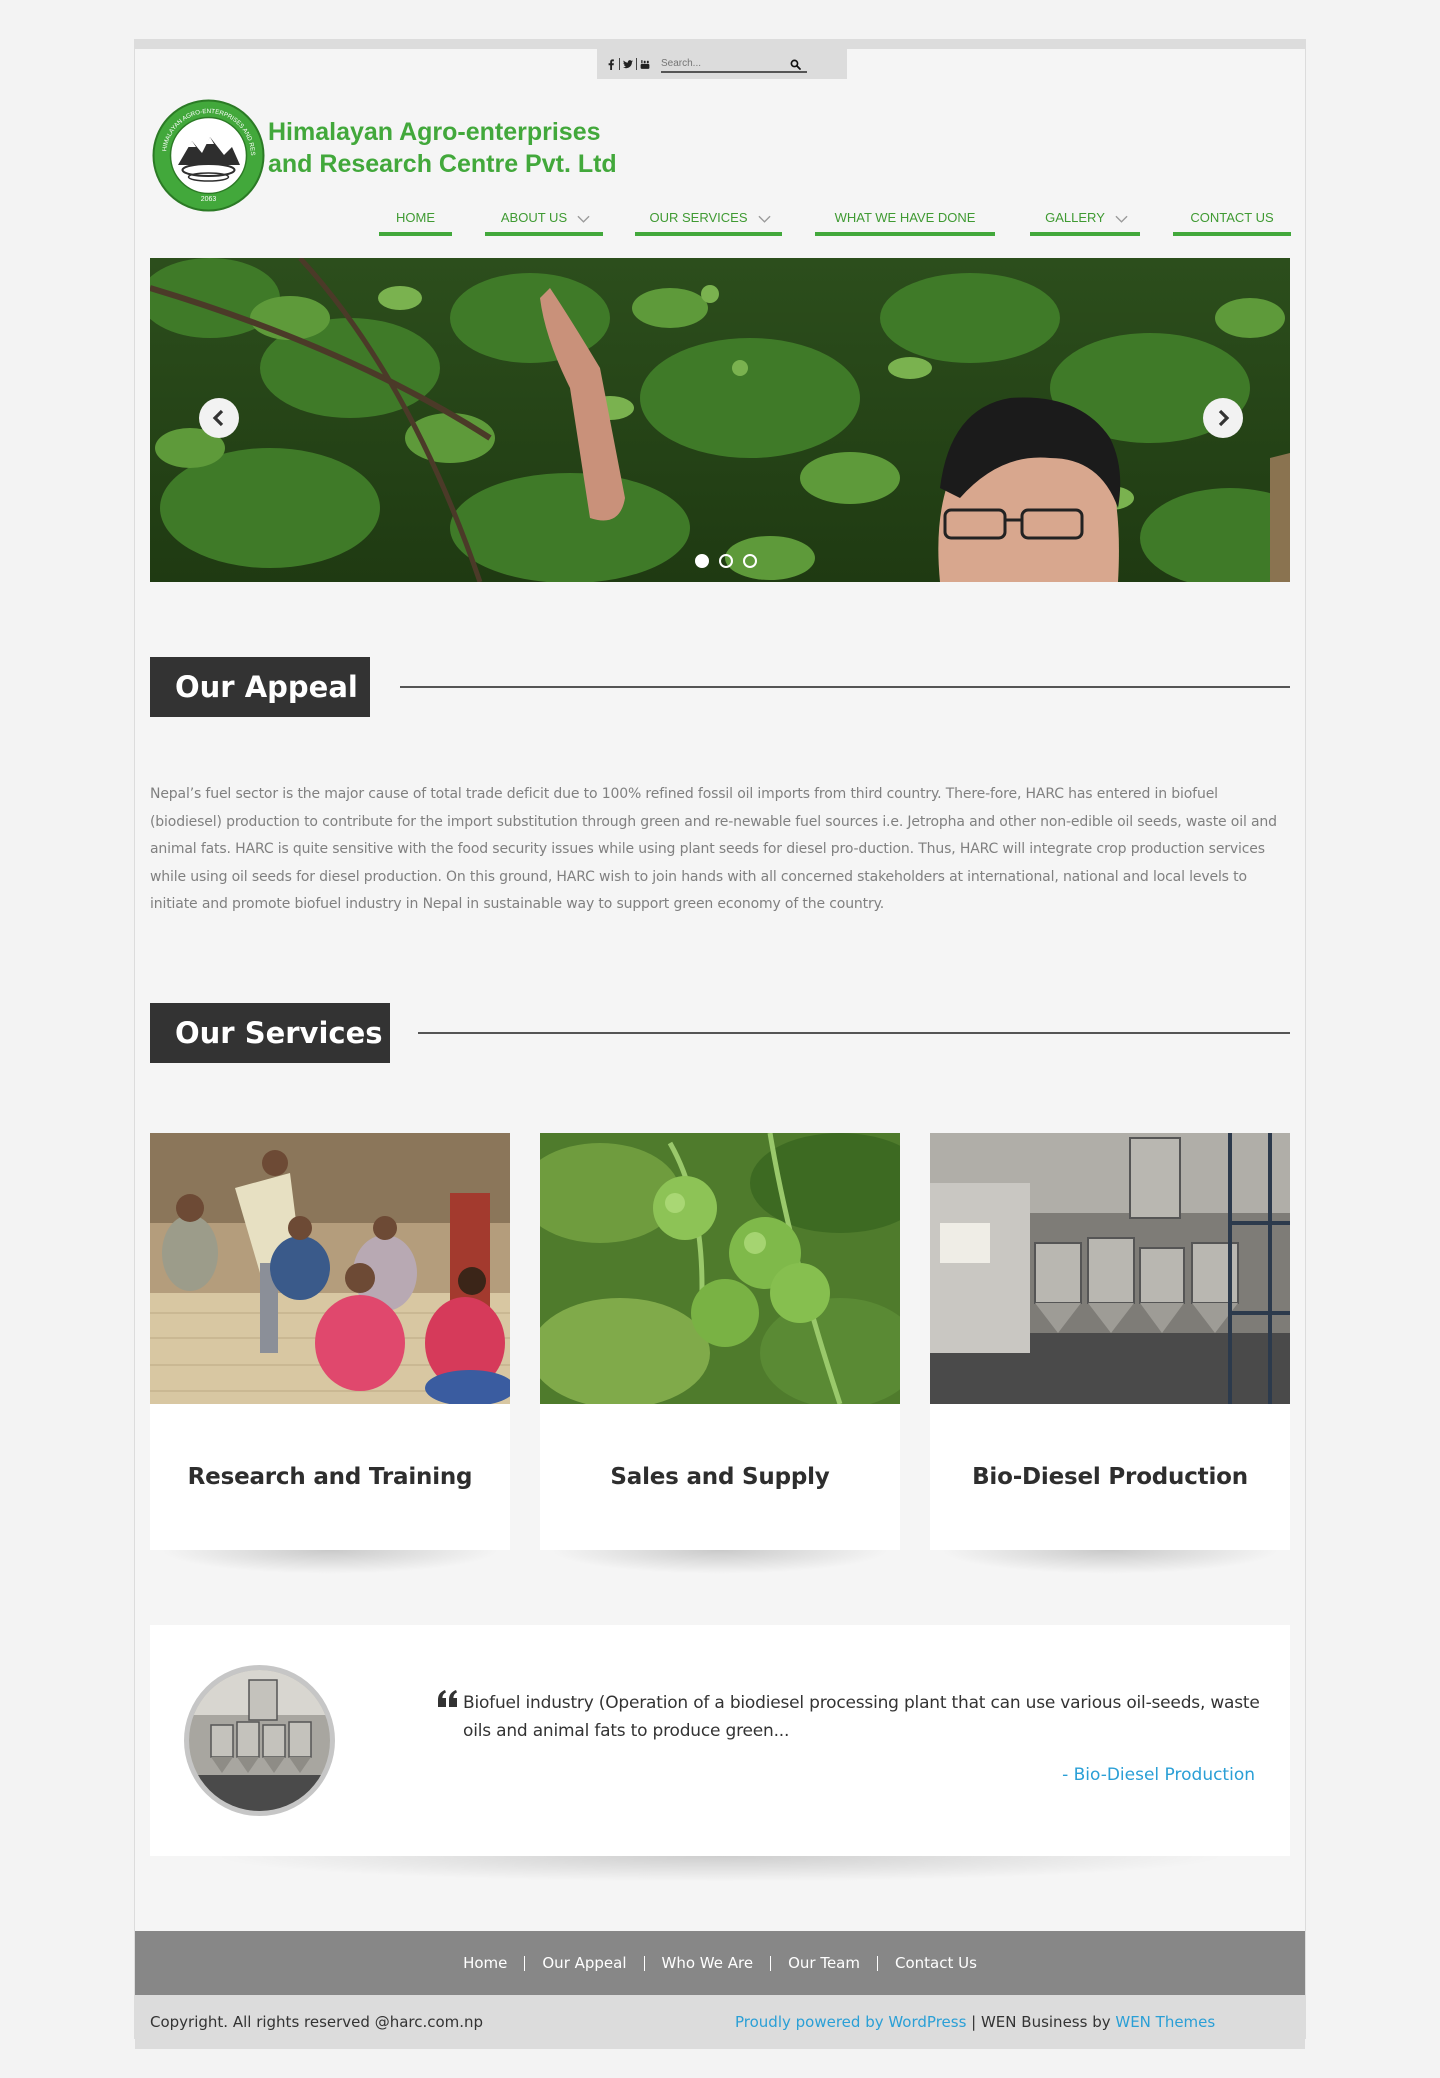 The width and height of the screenshot is (1440, 2078). I want to click on slider-next-button, so click(1223, 418).